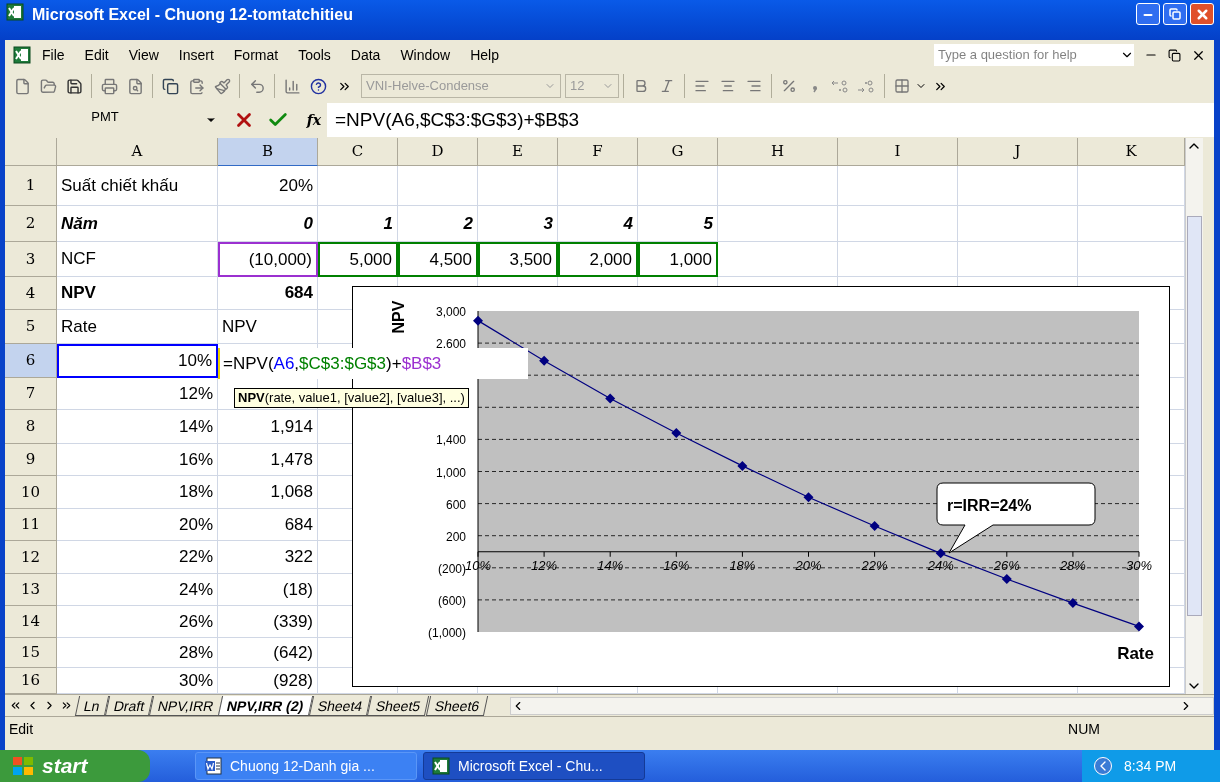 Image resolution: width=1220 pixels, height=782 pixels. I want to click on row-header: 16, so click(31, 681).